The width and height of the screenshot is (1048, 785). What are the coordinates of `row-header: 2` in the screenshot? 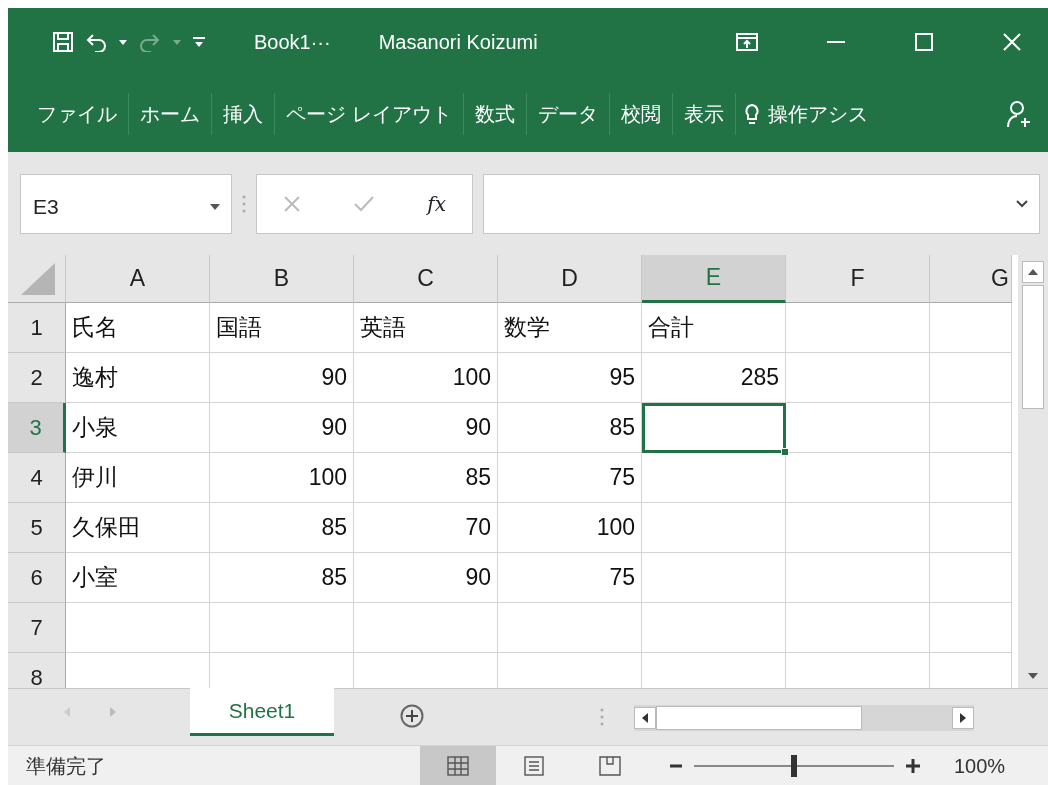 It's located at (37, 378).